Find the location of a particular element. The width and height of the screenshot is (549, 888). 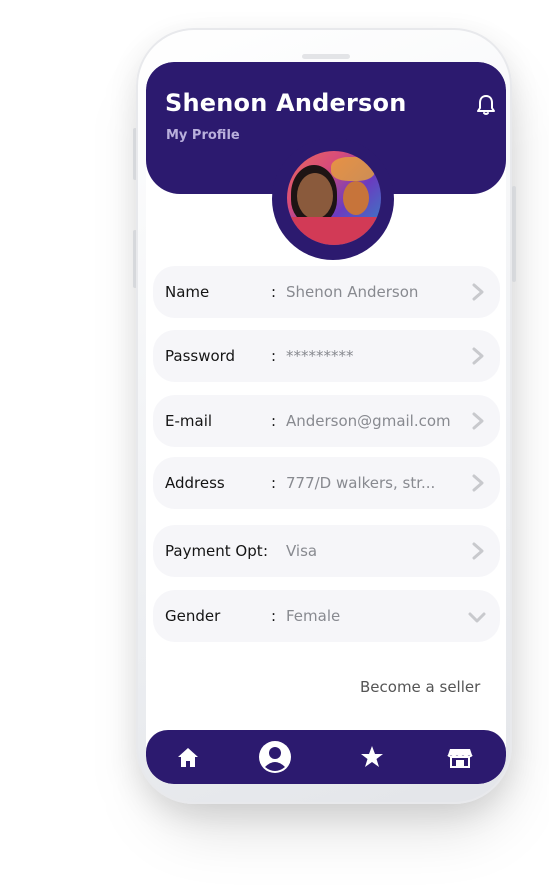

field-value: Female is located at coordinates (313, 616).